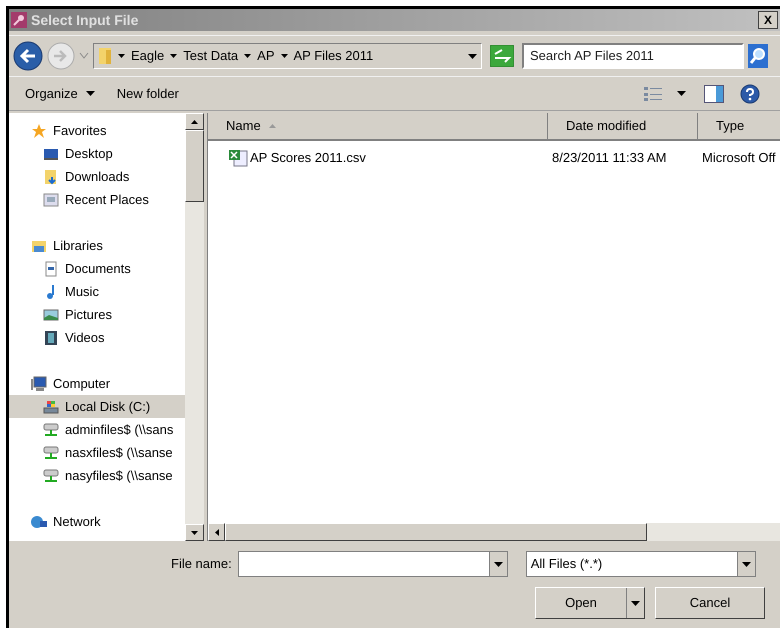 This screenshot has width=780, height=628. I want to click on document-icon, so click(51, 268).